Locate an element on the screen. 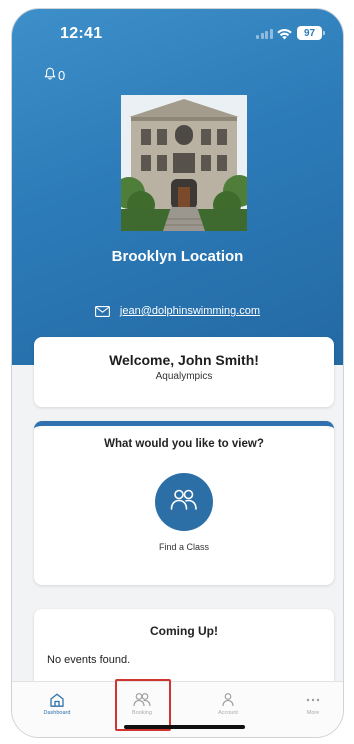 The height and width of the screenshot is (744, 354). home-indicator is located at coordinates (184, 727).